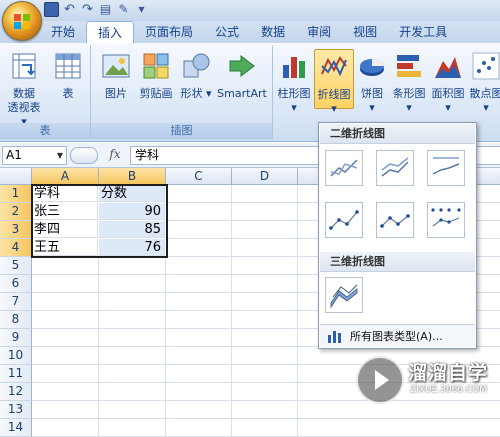 The height and width of the screenshot is (437, 500). Describe the element at coordinates (132, 229) in the screenshot. I see `table-cell: 85` at that location.